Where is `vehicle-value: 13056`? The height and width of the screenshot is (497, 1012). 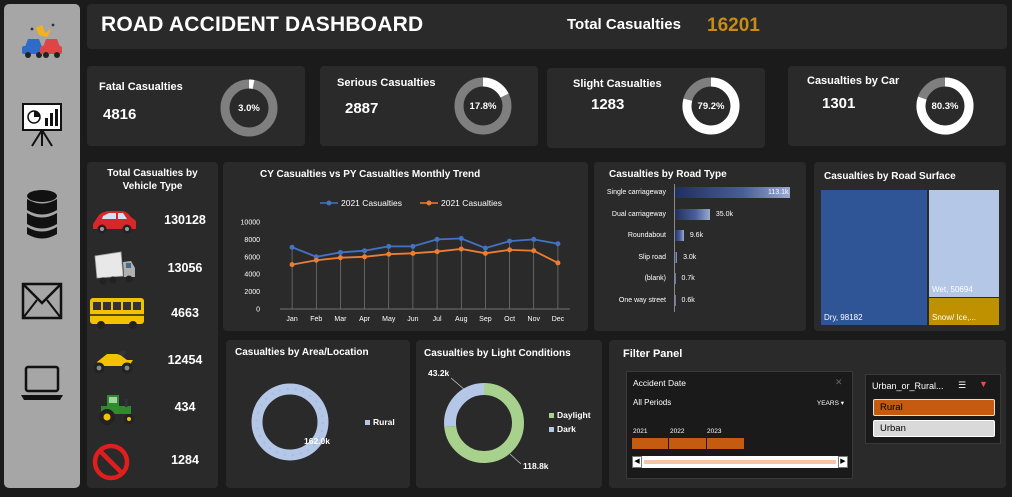 vehicle-value: 13056 is located at coordinates (185, 268).